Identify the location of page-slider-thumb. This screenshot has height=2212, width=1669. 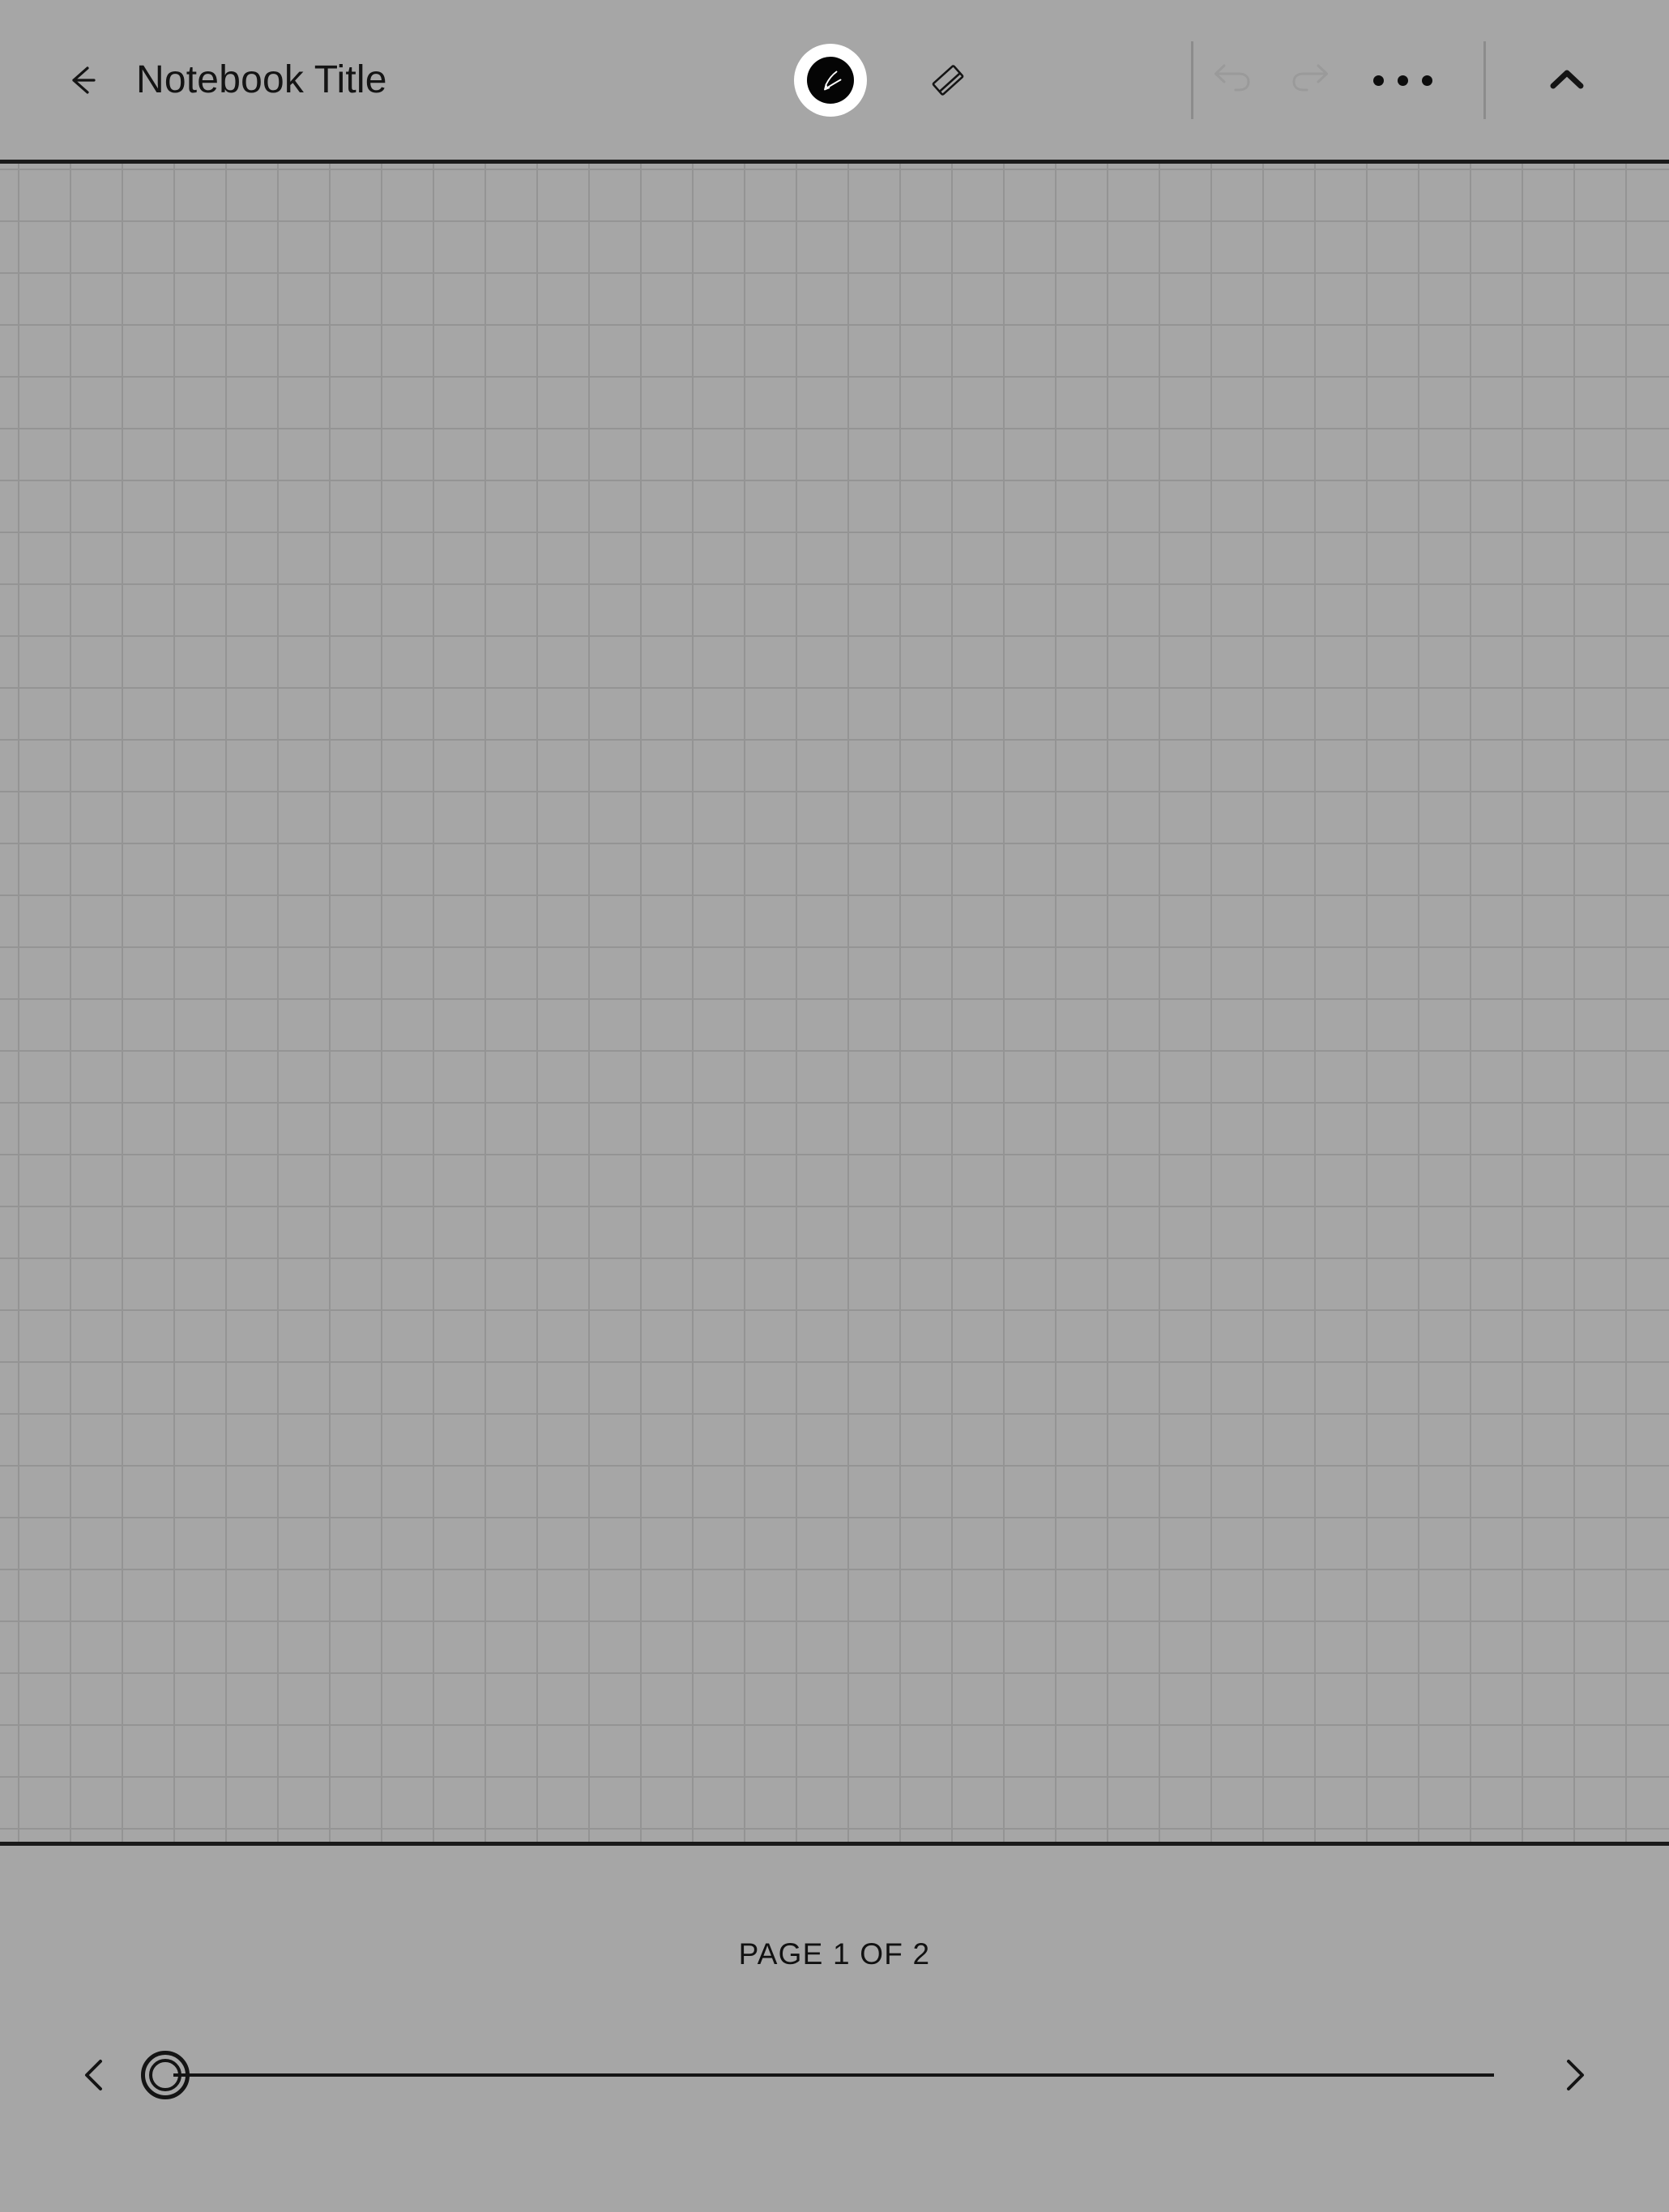
(165, 2075).